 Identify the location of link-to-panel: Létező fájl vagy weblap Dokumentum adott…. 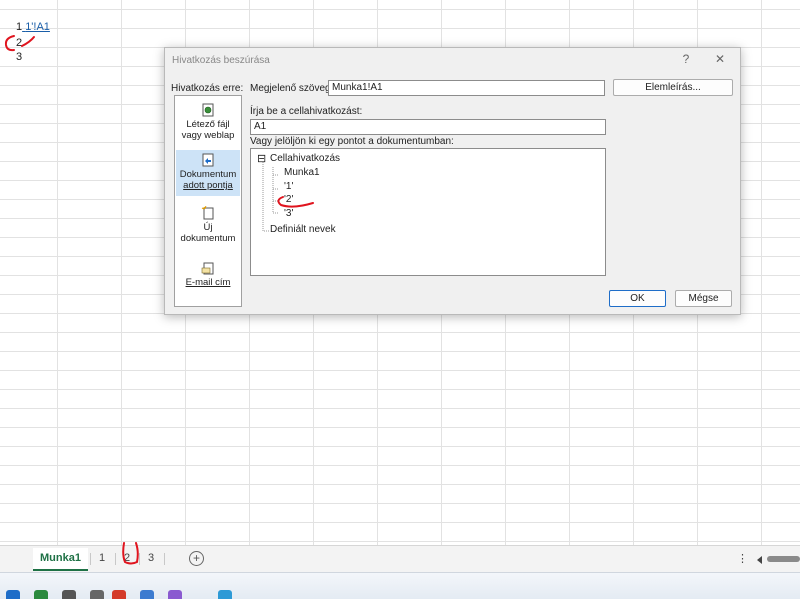
(208, 201).